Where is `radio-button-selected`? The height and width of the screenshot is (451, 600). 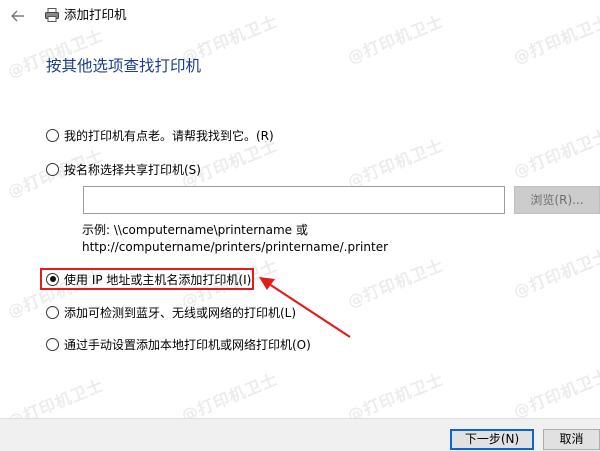
radio-button-selected is located at coordinates (52, 279).